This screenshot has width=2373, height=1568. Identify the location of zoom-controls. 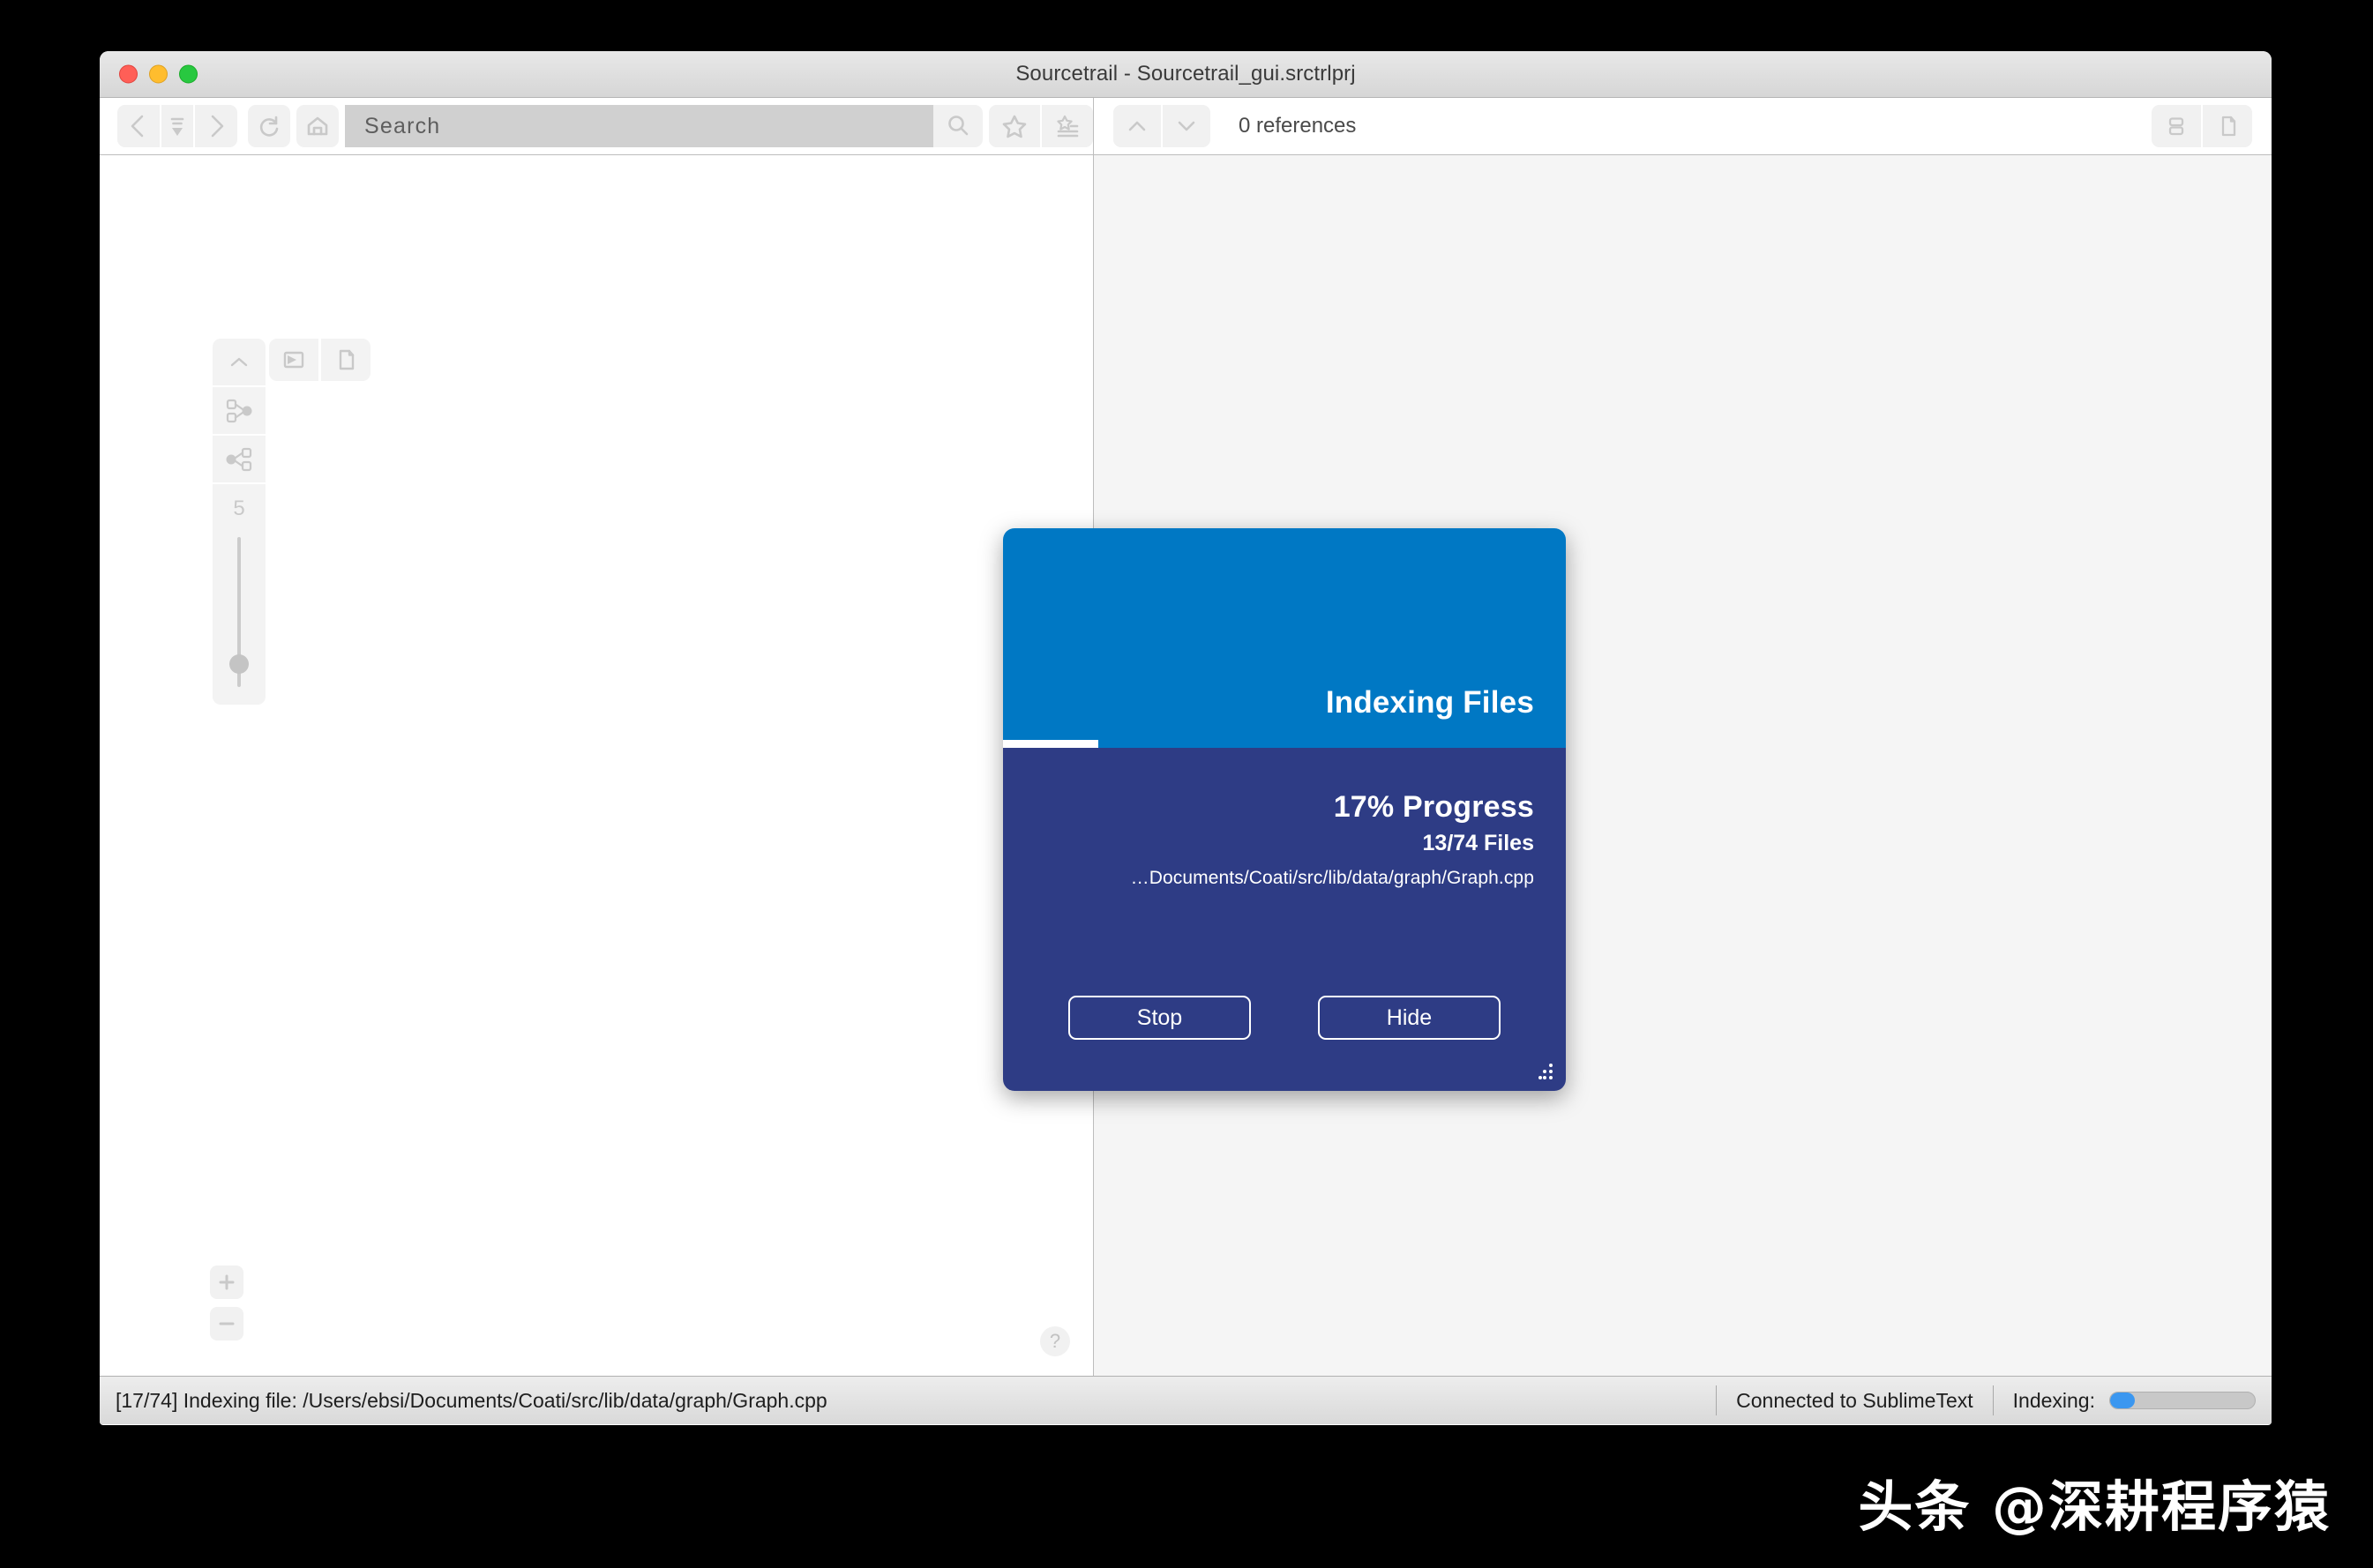
(227, 1303).